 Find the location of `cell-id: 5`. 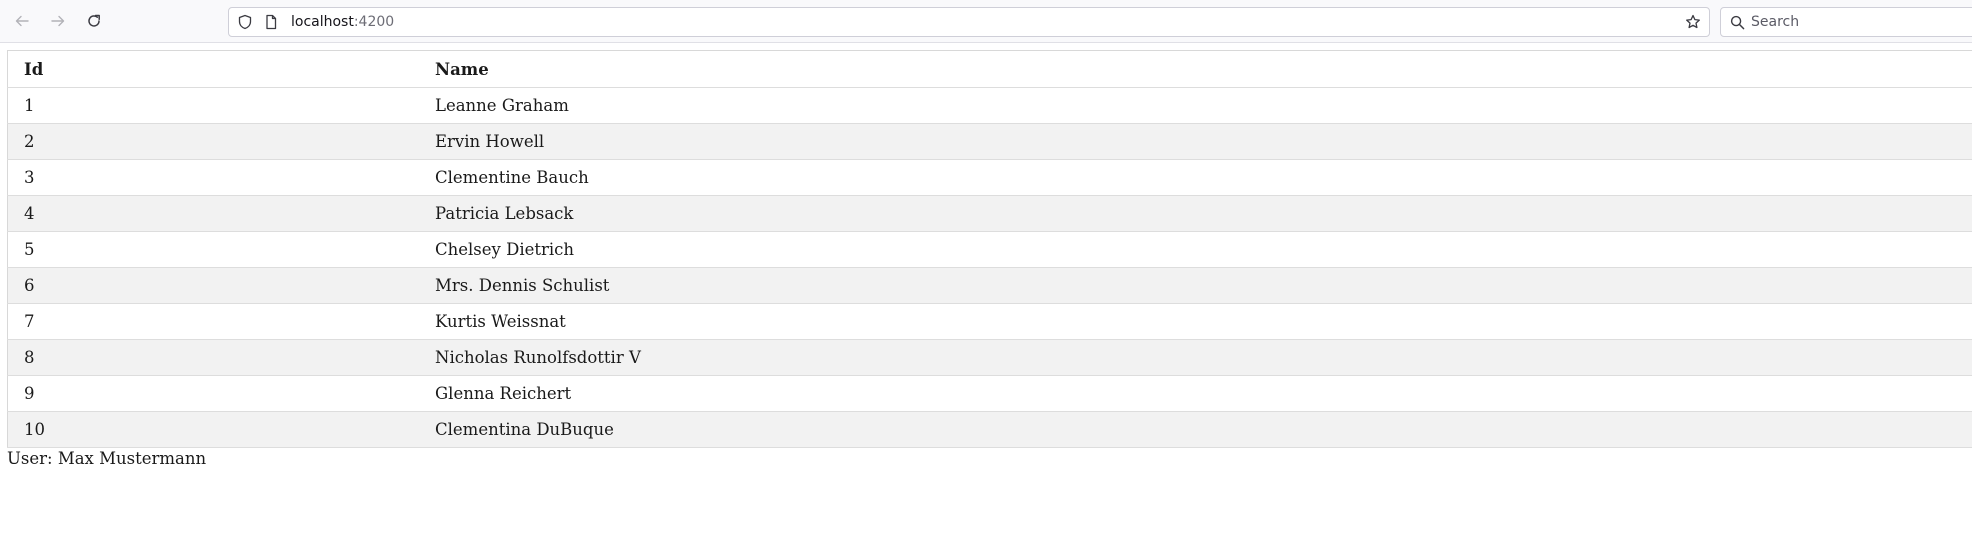

cell-id: 5 is located at coordinates (213, 249).